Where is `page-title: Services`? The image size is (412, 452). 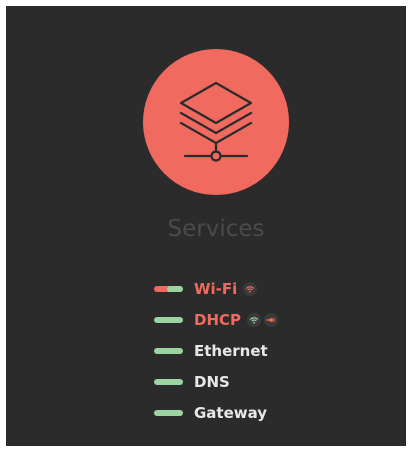 page-title: Services is located at coordinates (216, 229).